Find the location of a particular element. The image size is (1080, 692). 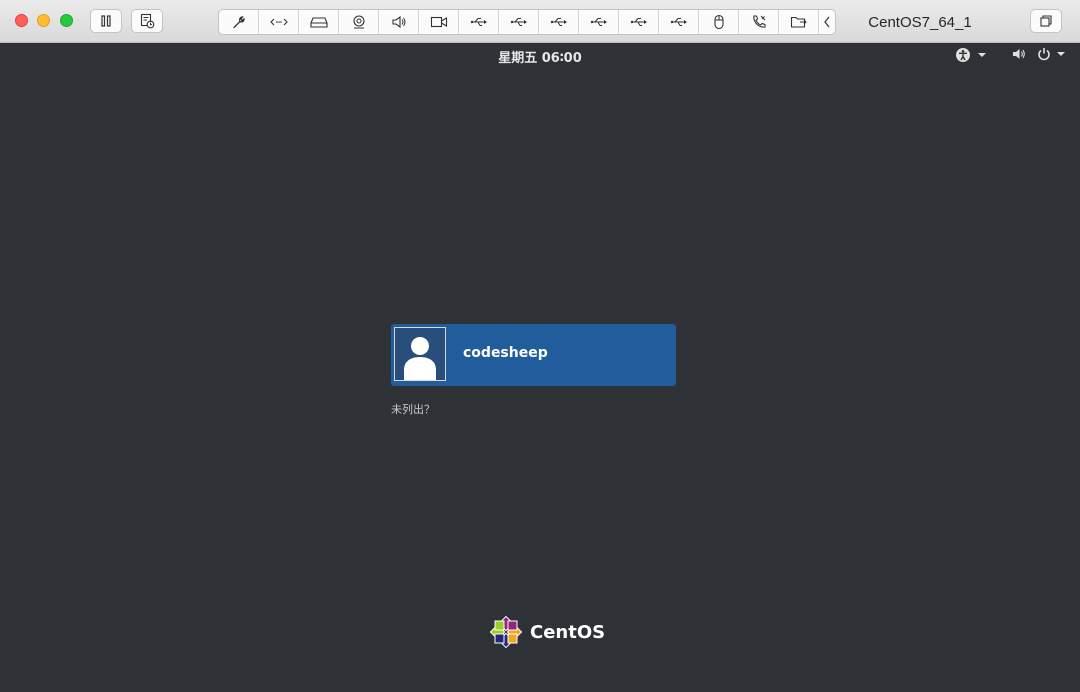

hard-drive-icon is located at coordinates (318, 22).